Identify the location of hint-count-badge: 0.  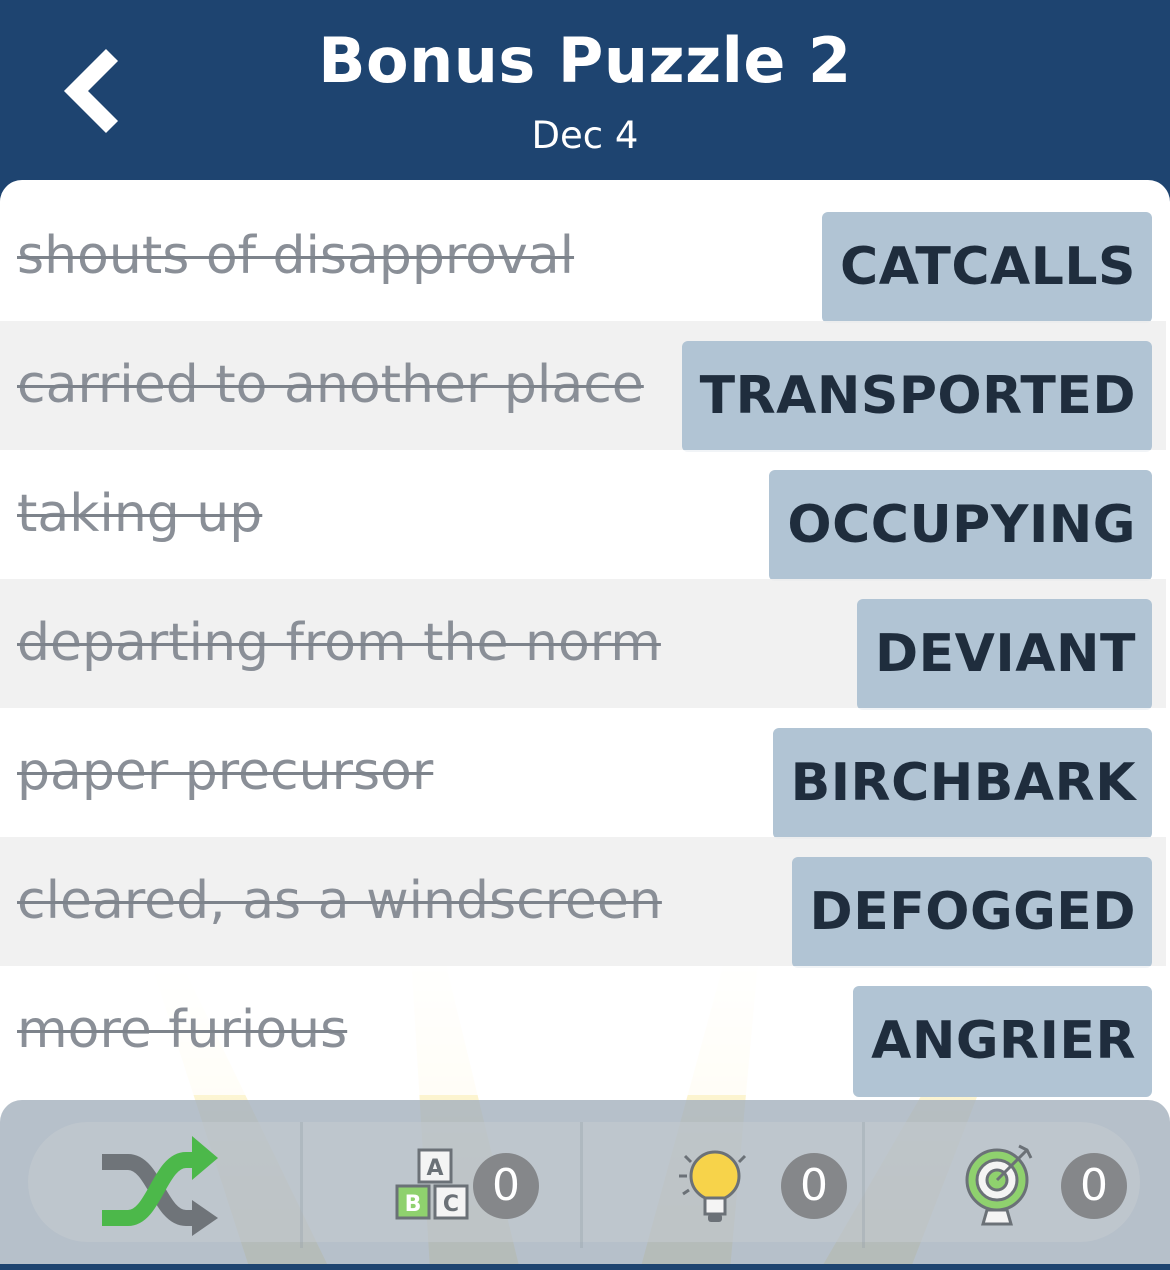
(814, 1186).